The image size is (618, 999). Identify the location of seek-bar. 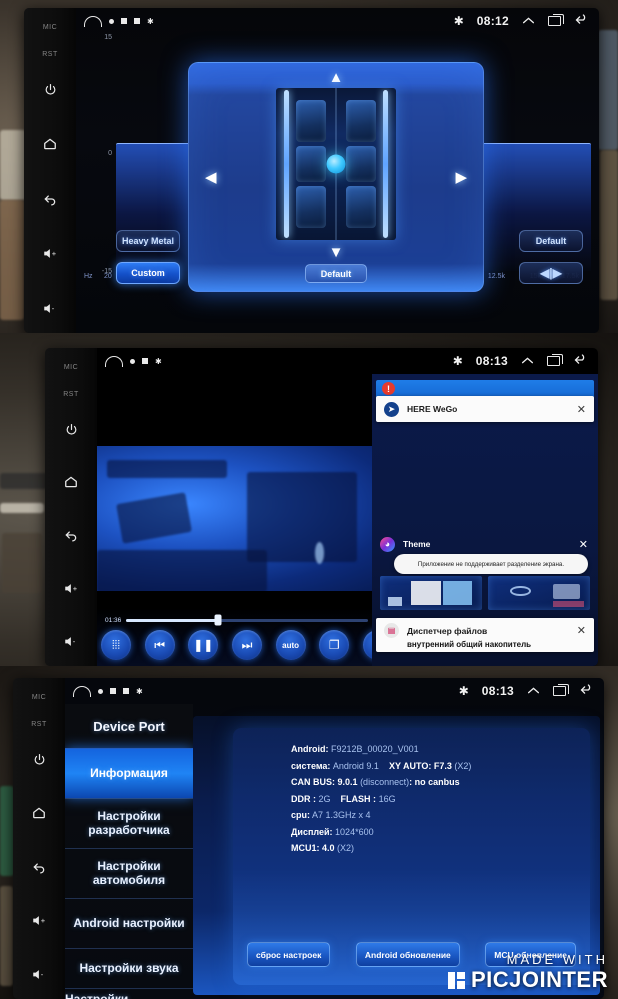
(247, 620).